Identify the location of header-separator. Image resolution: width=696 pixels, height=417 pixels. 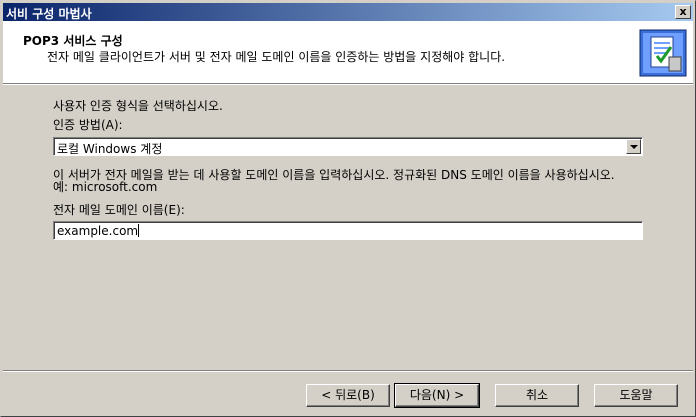
(348, 84).